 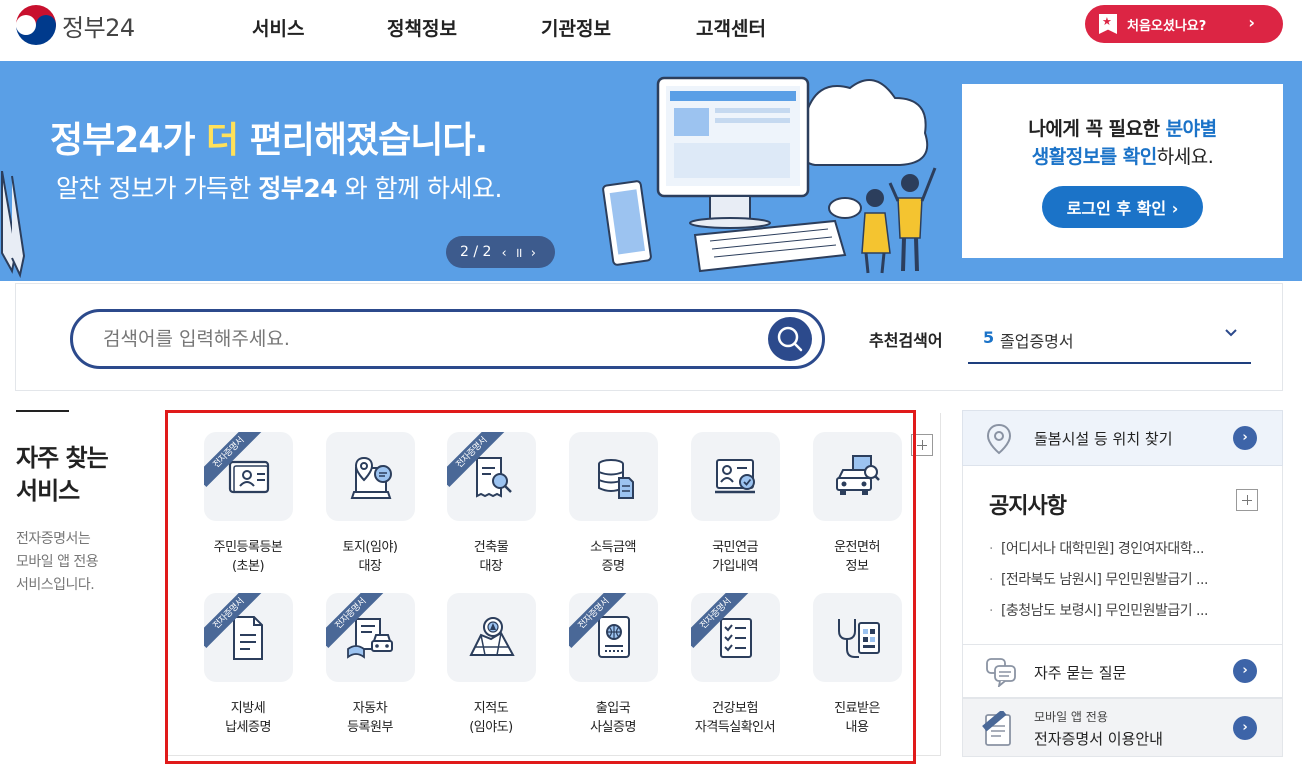 I want to click on service-label-line2: 자격득실확인서, so click(x=735, y=727).